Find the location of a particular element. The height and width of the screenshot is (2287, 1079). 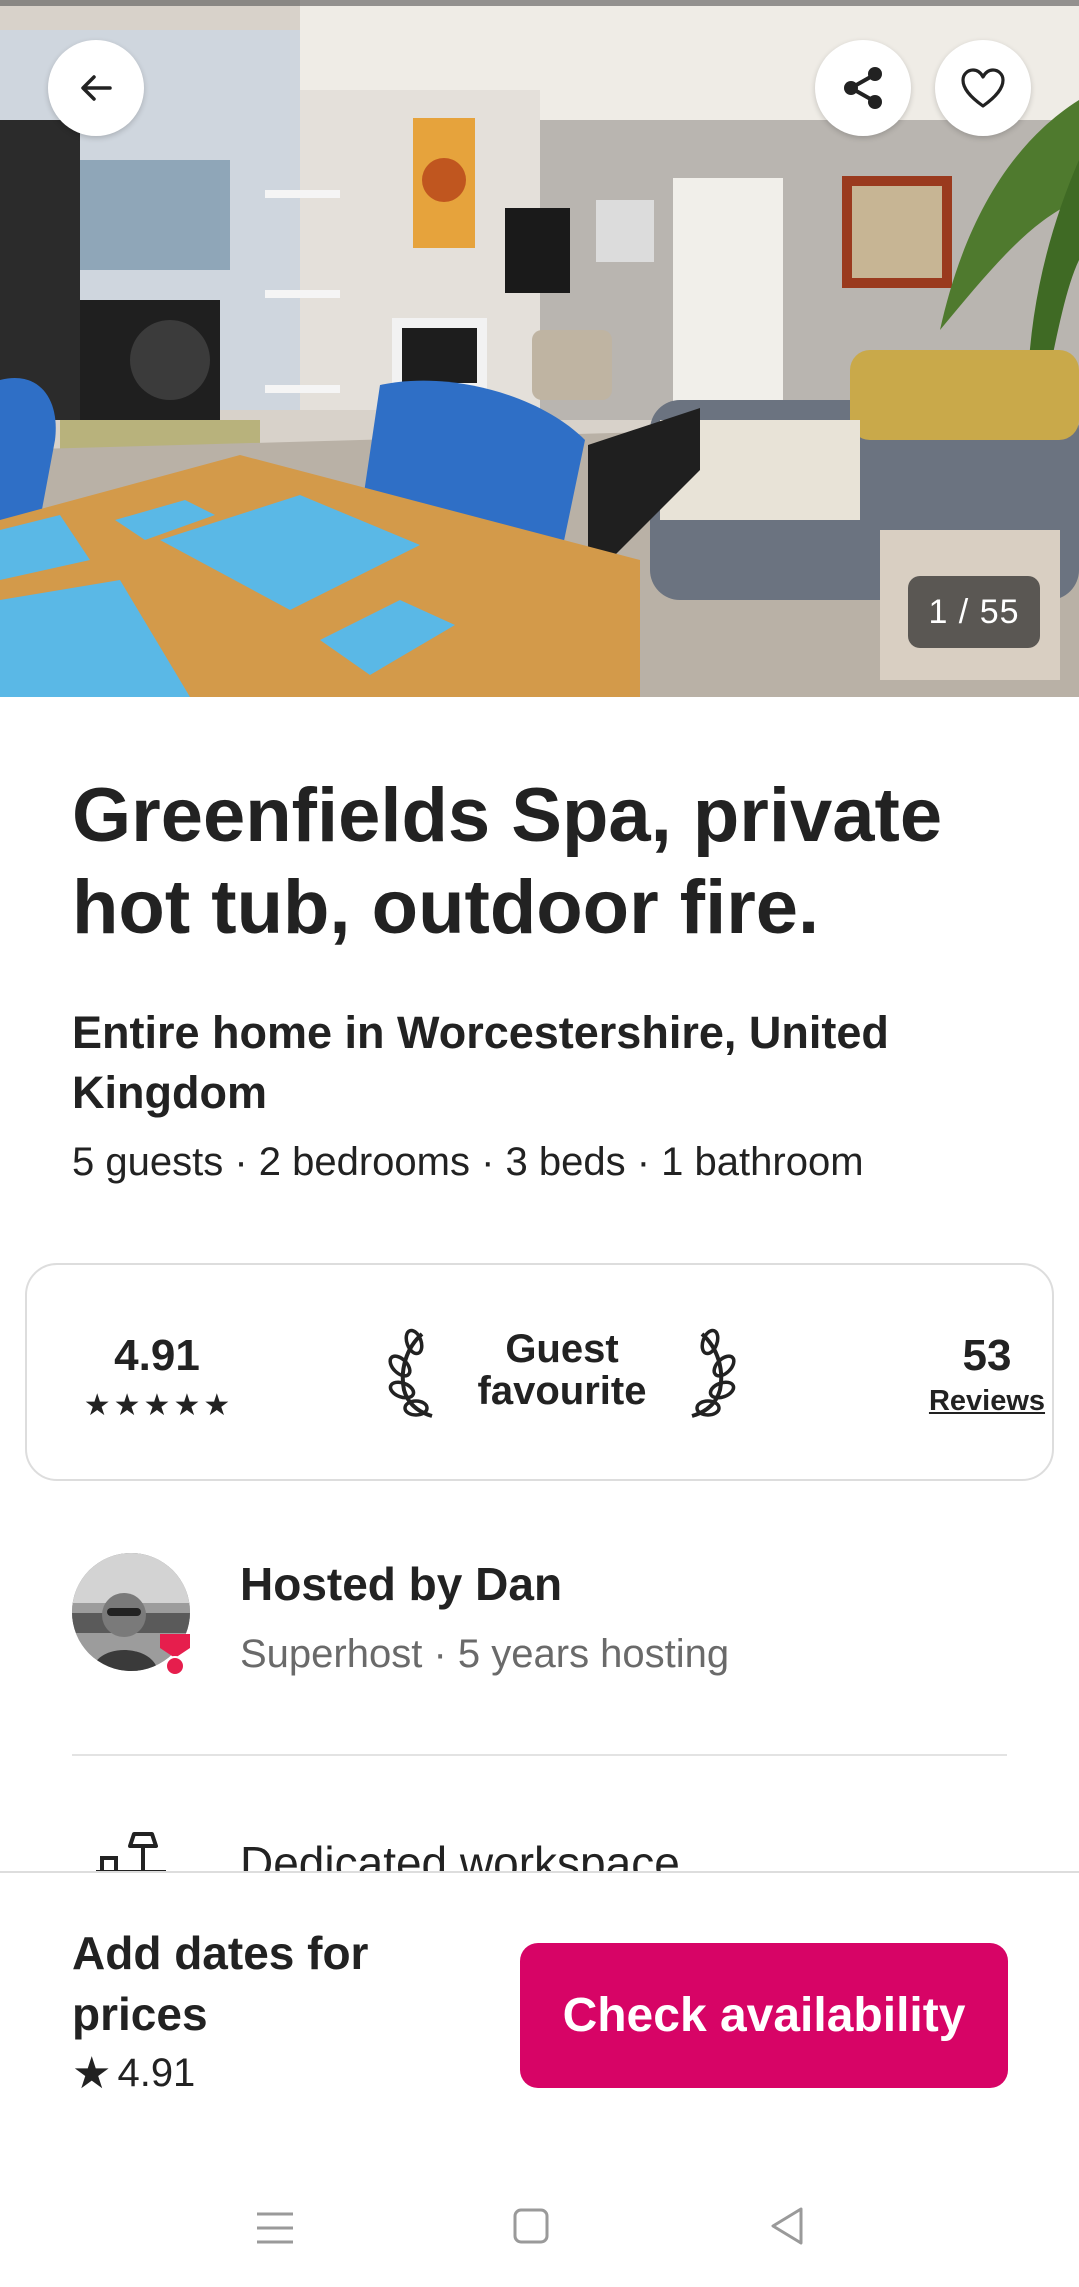

reviews-label: Reviews is located at coordinates (983, 1401).